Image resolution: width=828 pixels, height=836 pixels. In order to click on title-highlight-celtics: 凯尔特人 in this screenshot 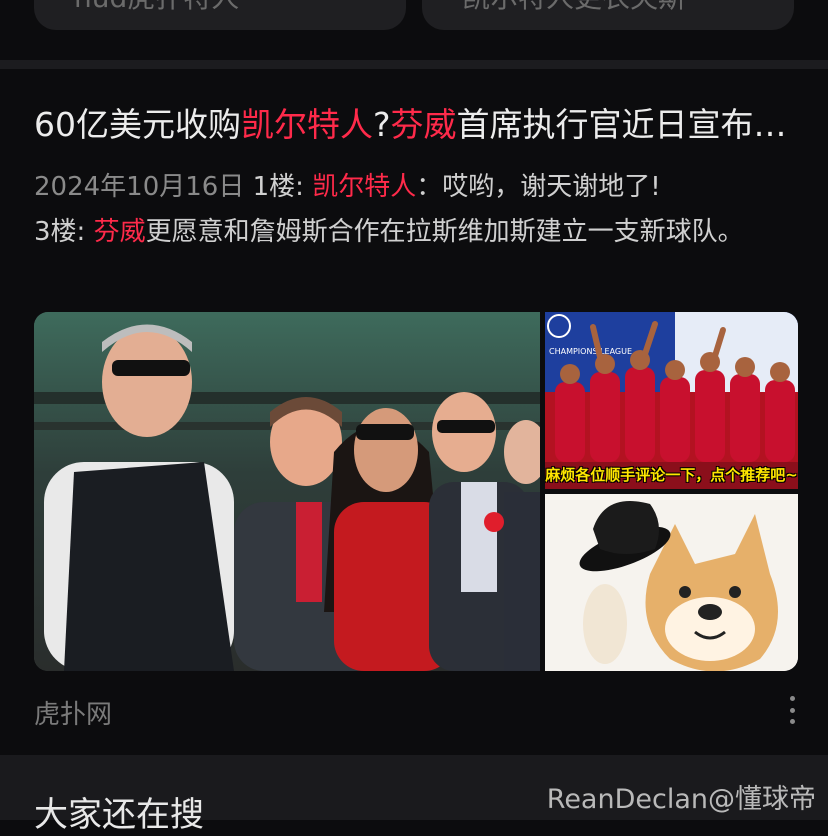, I will do `click(307, 124)`.